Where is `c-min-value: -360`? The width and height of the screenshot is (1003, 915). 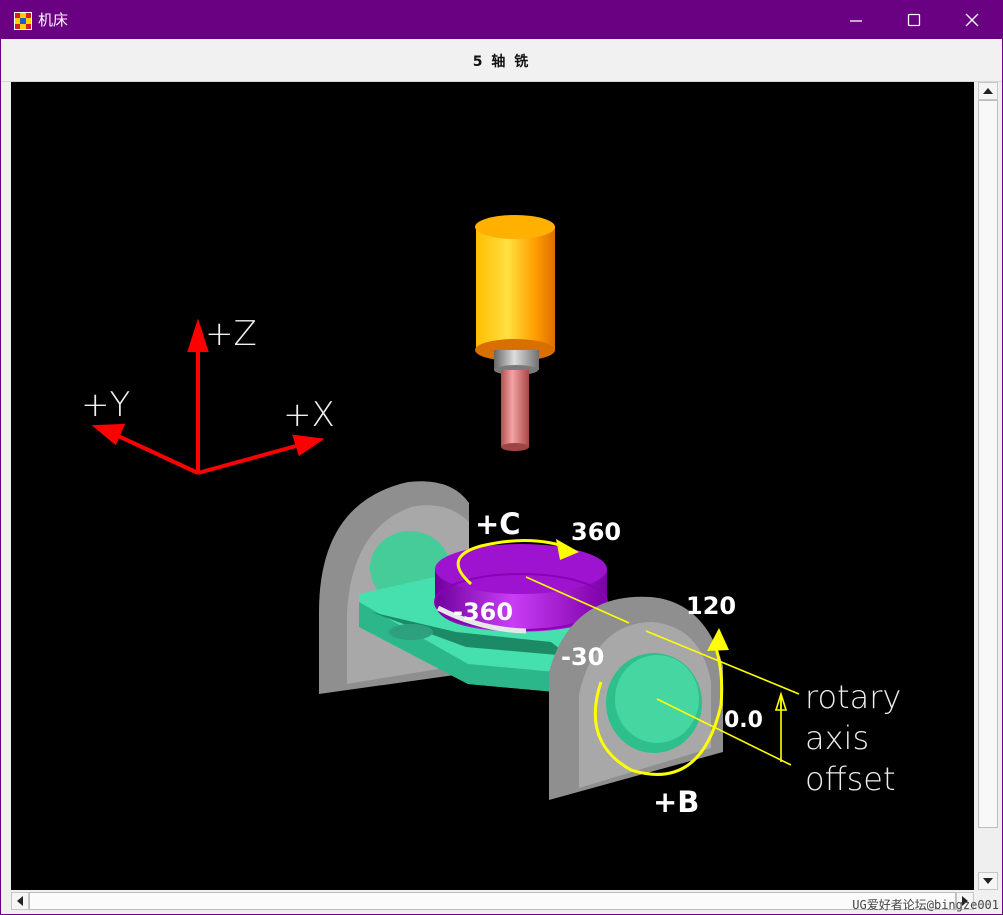
c-min-value: -360 is located at coordinates (483, 612).